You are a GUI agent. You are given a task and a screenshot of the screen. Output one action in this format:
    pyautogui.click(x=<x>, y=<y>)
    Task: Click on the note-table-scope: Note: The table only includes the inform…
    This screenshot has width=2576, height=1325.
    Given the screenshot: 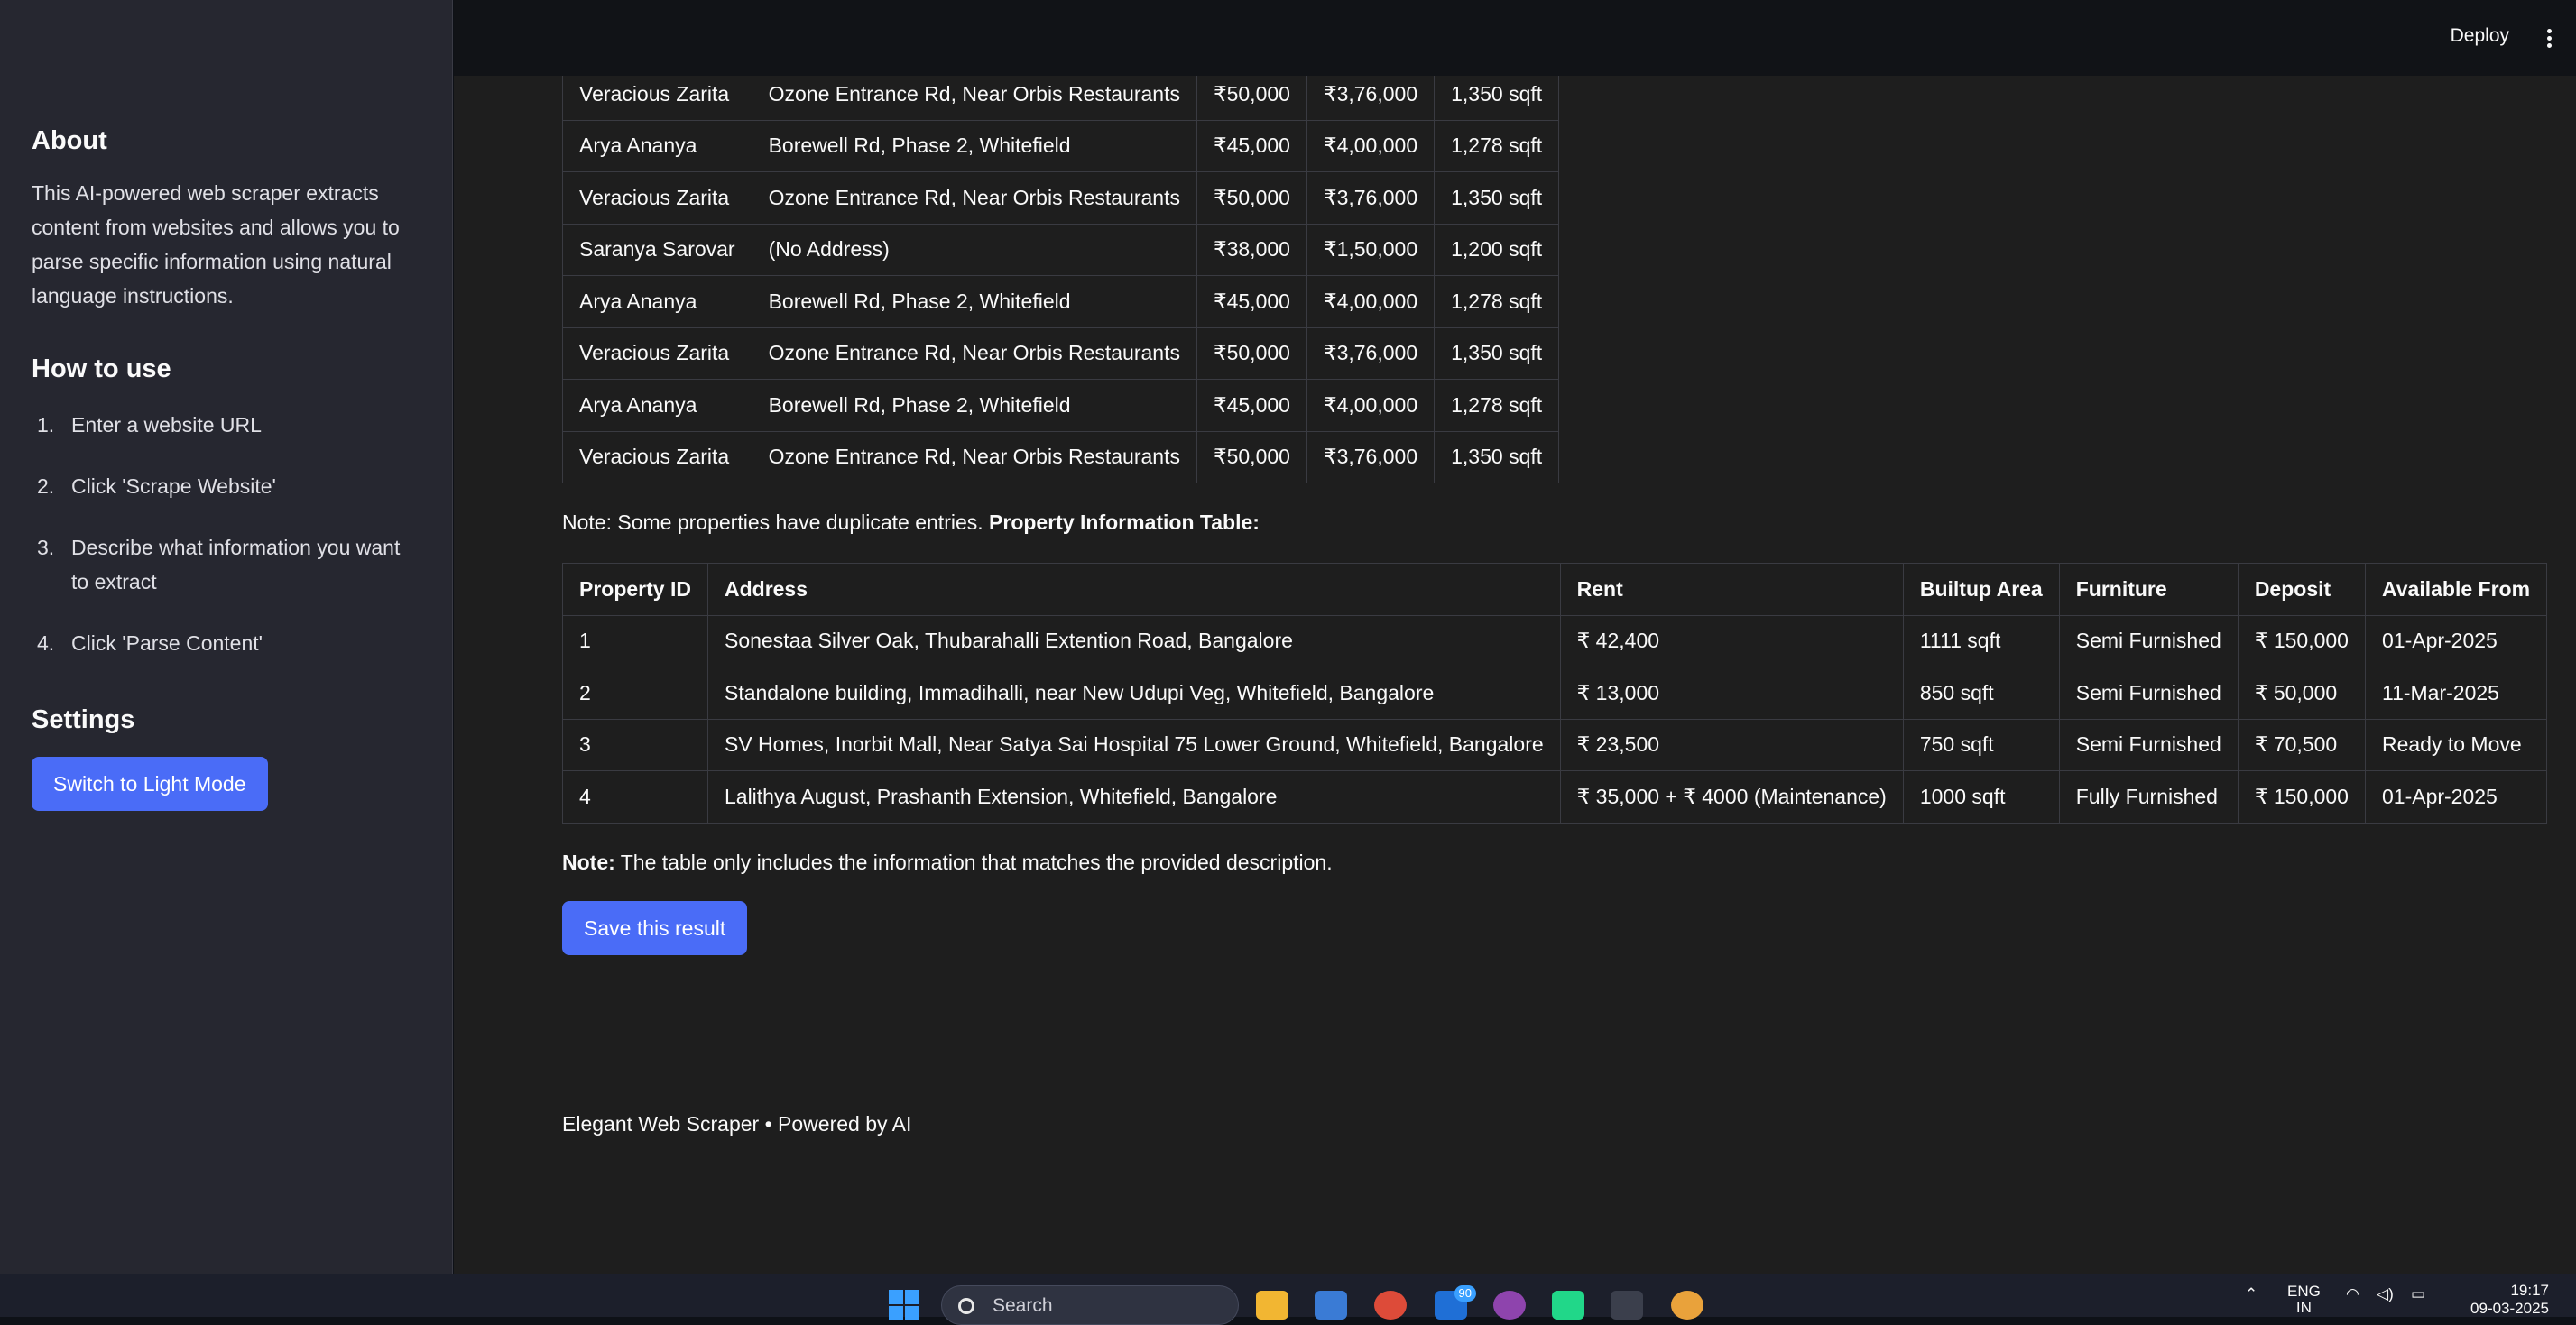 What is the action you would take?
    pyautogui.click(x=1554, y=863)
    